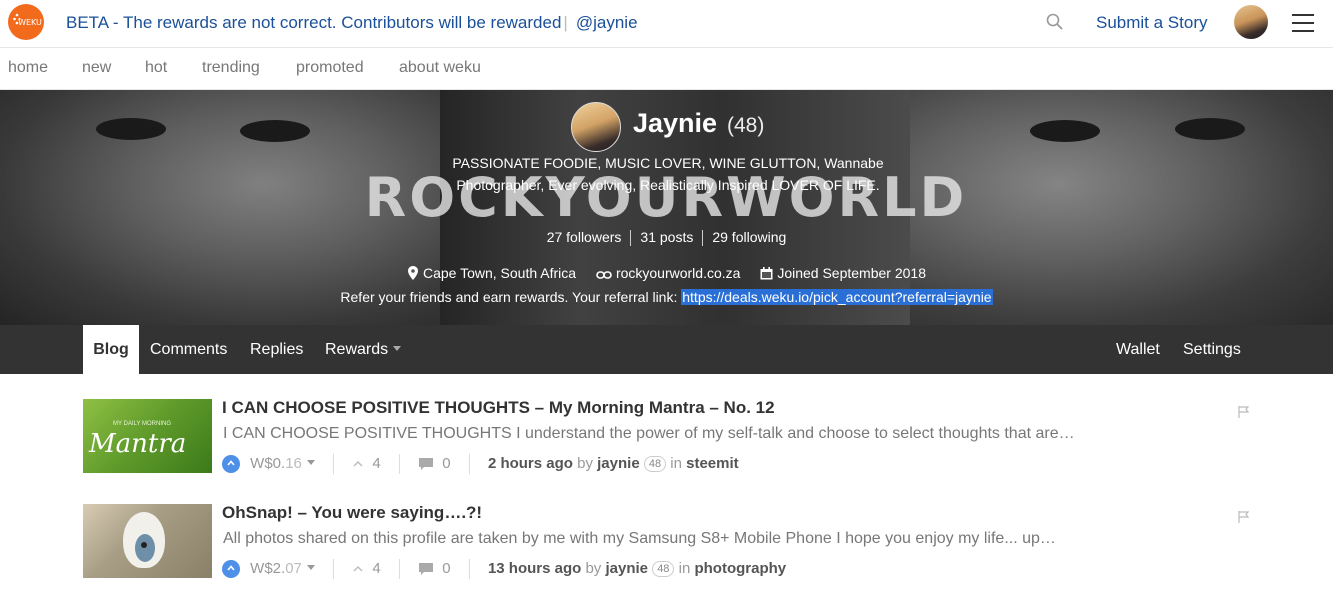  I want to click on profile-joined: Joined September 2018, so click(851, 273).